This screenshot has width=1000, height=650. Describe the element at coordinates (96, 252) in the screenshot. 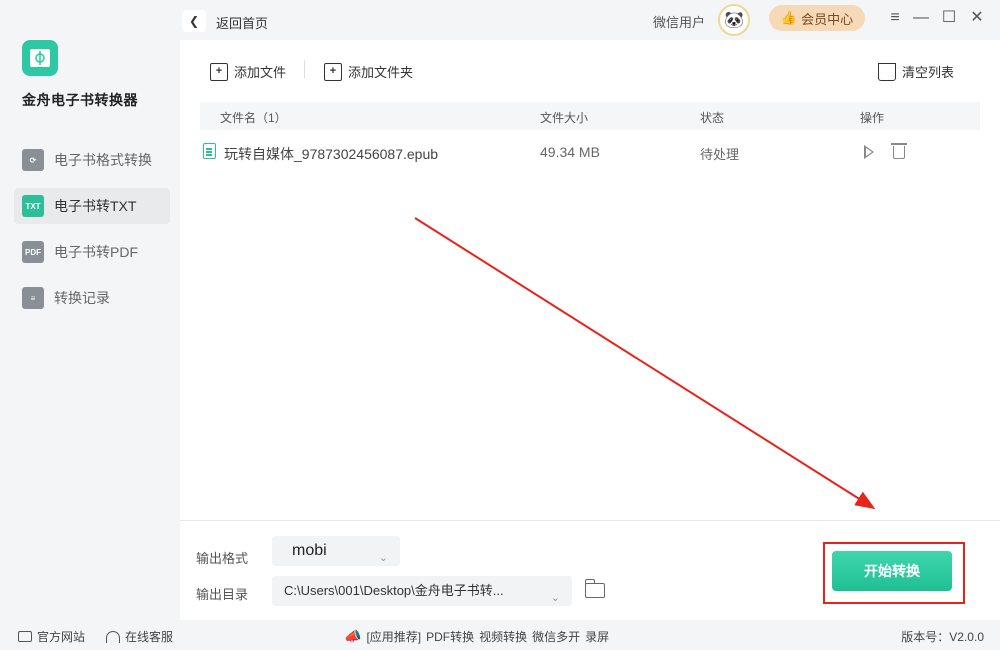

I see `sidebar-item-label: 电子书转PDF` at that location.